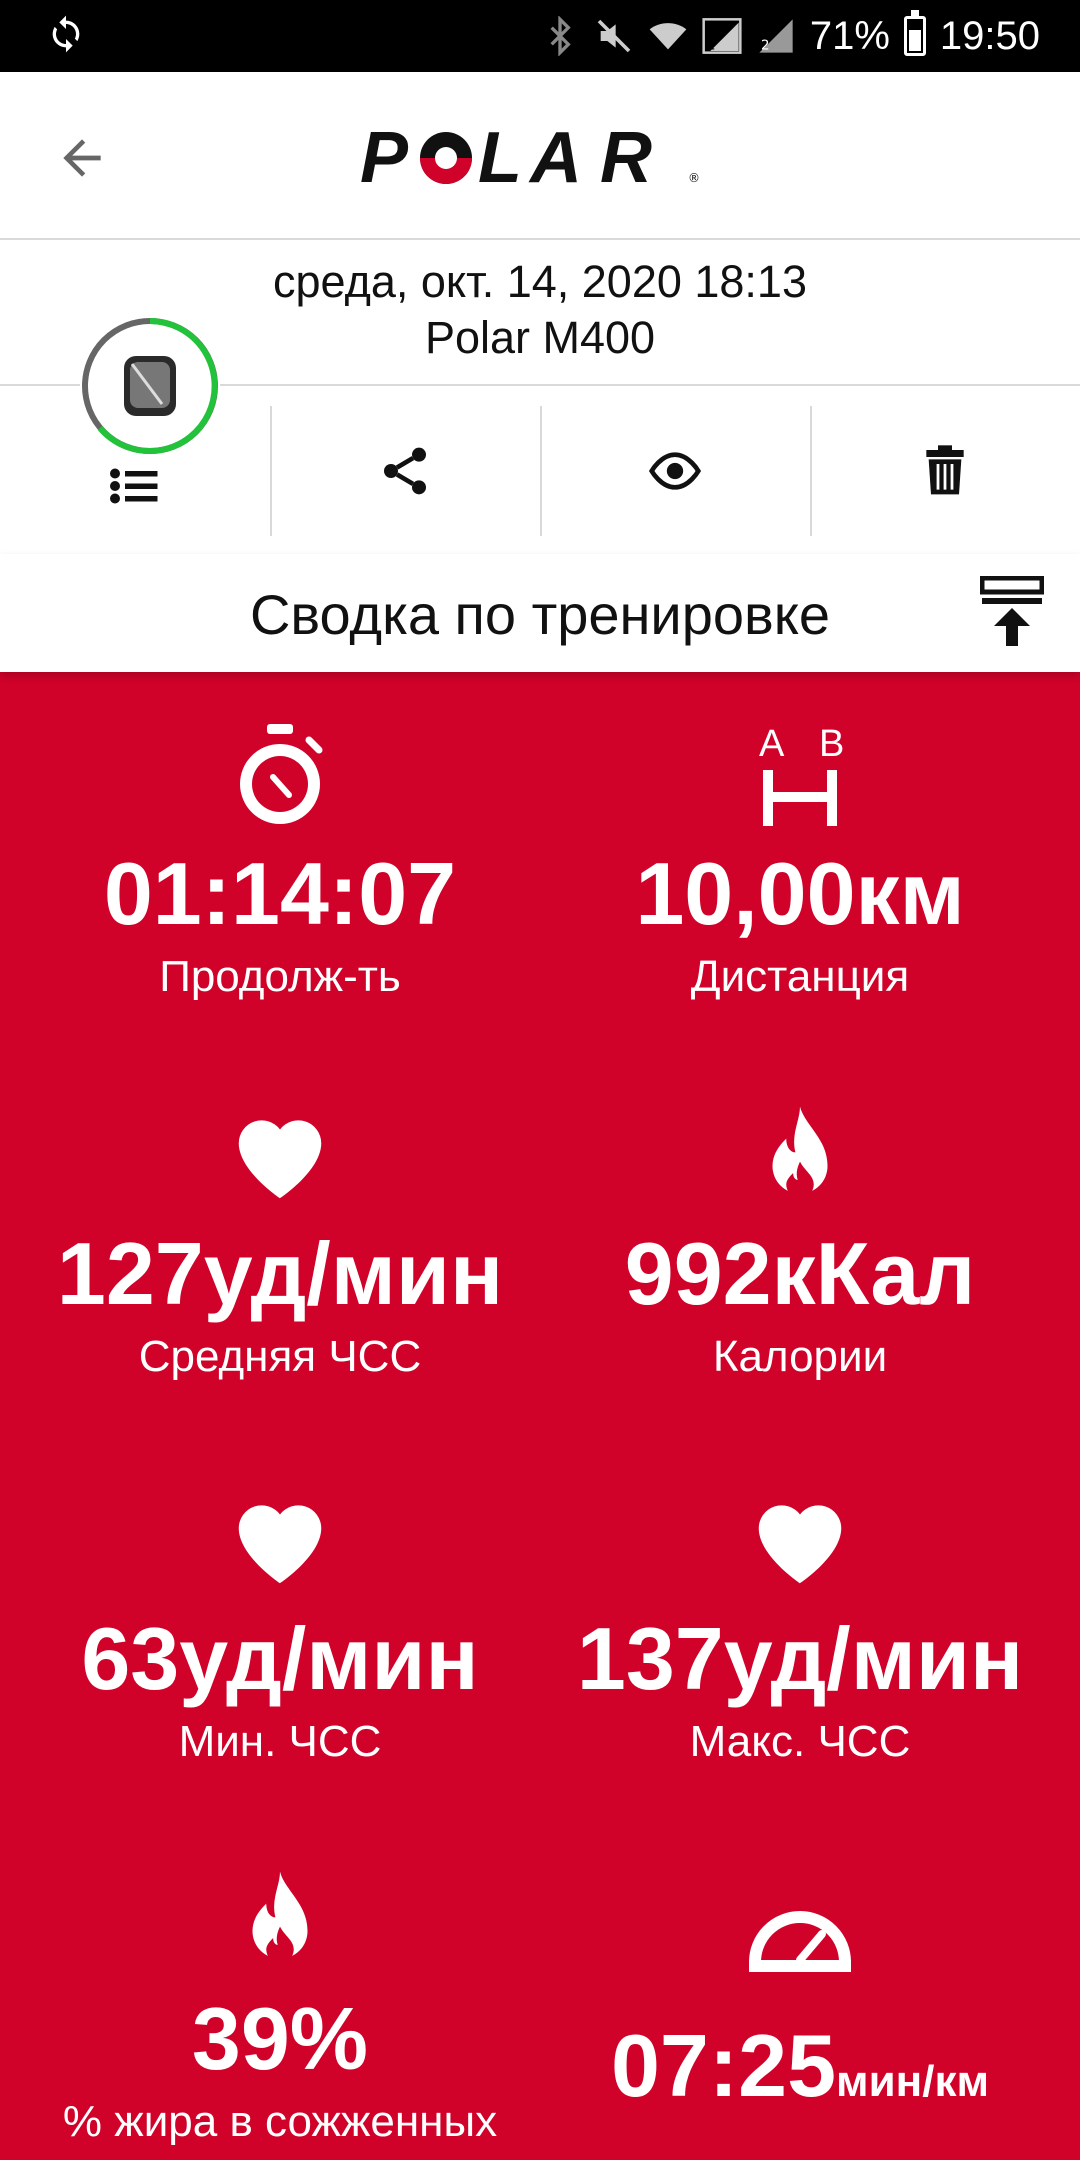  I want to click on app-header: P L A R ®, so click(540, 156).